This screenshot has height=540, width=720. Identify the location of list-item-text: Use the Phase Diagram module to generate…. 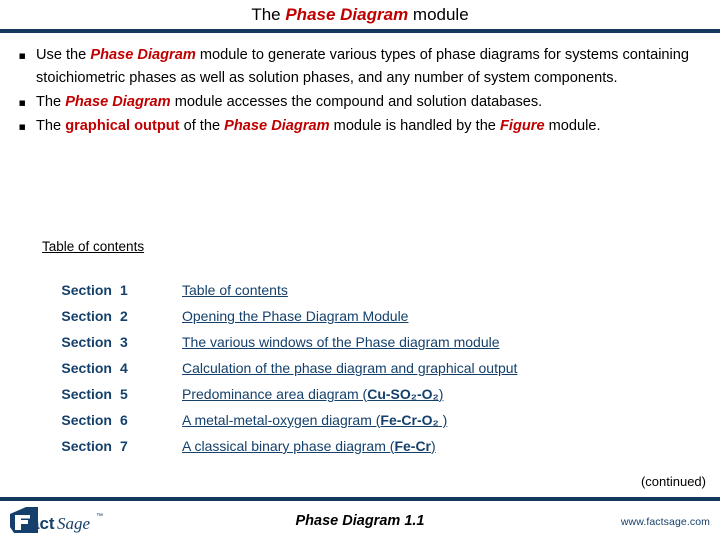
(371, 67).